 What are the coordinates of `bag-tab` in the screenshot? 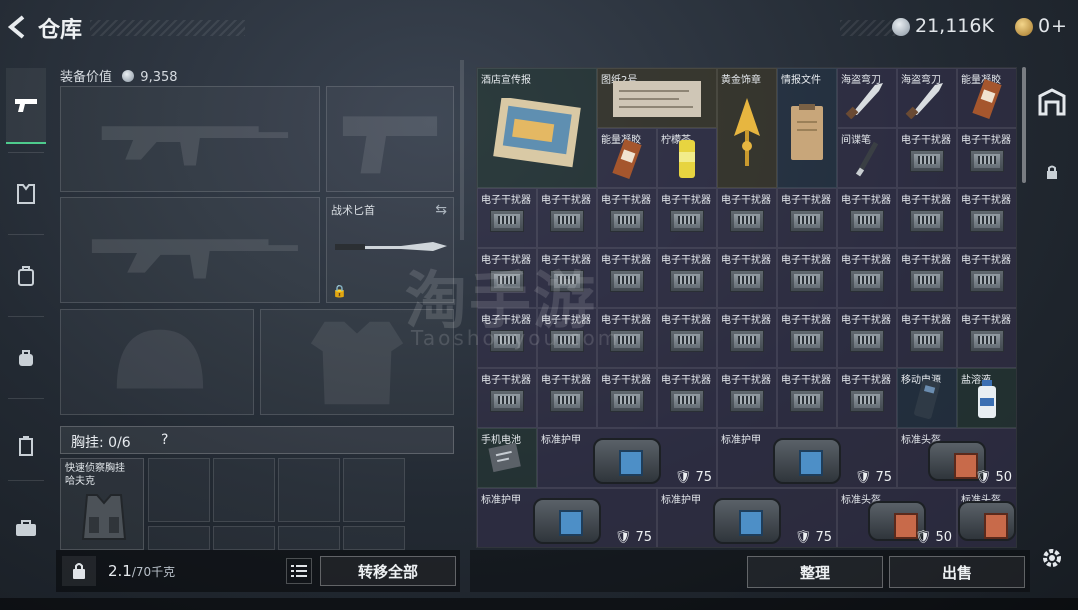 It's located at (26, 358).